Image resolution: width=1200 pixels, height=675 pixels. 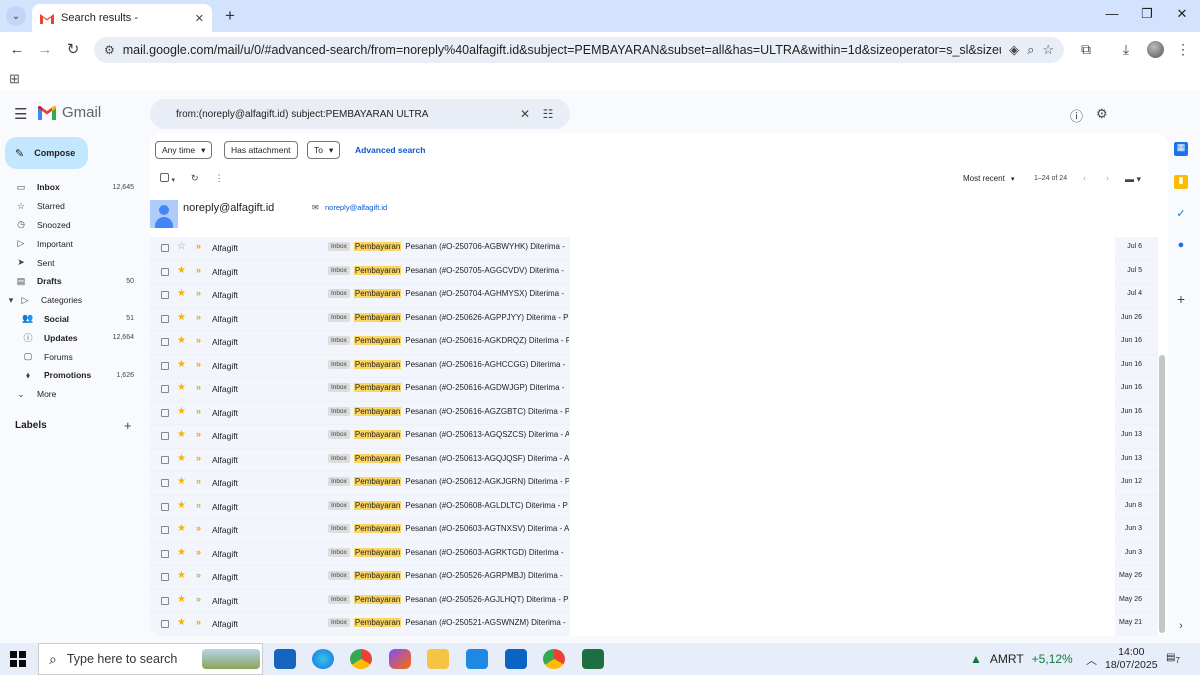 What do you see at coordinates (1021, 659) in the screenshot?
I see `stock-widget: ▲ AMRT +5,12%` at bounding box center [1021, 659].